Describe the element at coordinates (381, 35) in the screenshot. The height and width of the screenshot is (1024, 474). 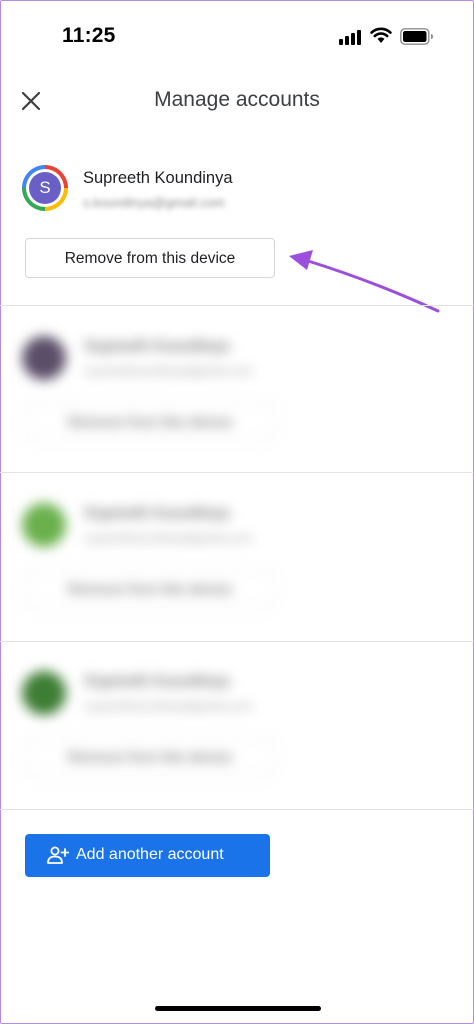
I see `wifi-icon` at that location.